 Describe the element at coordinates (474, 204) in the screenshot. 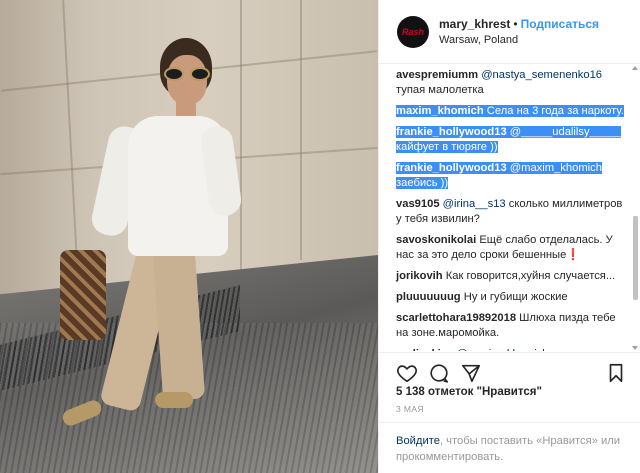

I see `comment-mention: @irina__s13` at that location.